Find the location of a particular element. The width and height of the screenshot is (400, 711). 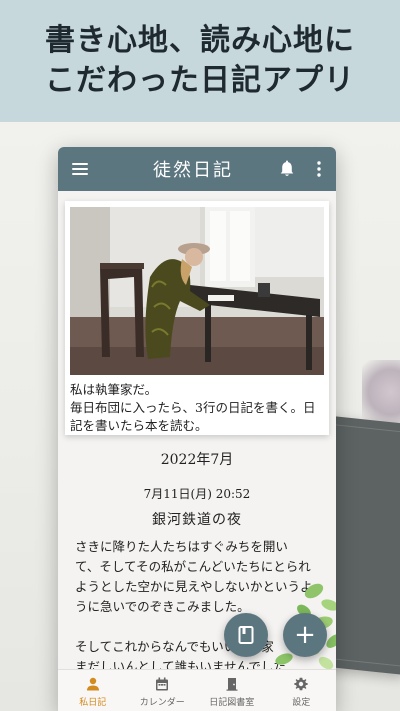

app-title: 徒然日記 is located at coordinates (193, 170).